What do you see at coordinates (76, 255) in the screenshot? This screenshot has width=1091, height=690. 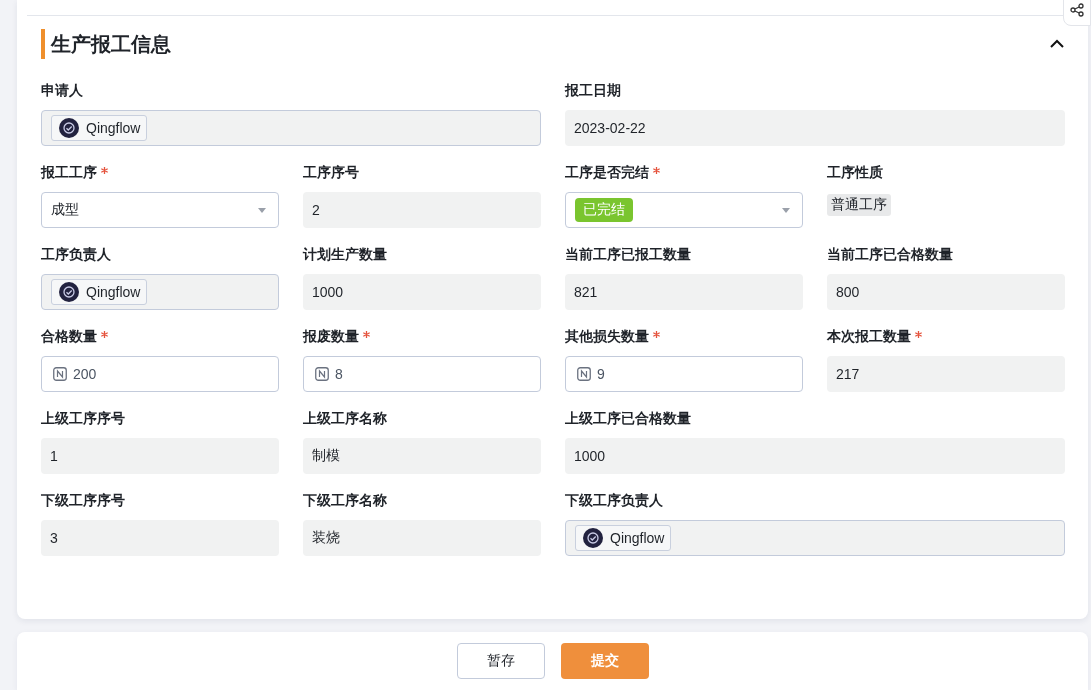 I see `field-label: 工序负责人` at bounding box center [76, 255].